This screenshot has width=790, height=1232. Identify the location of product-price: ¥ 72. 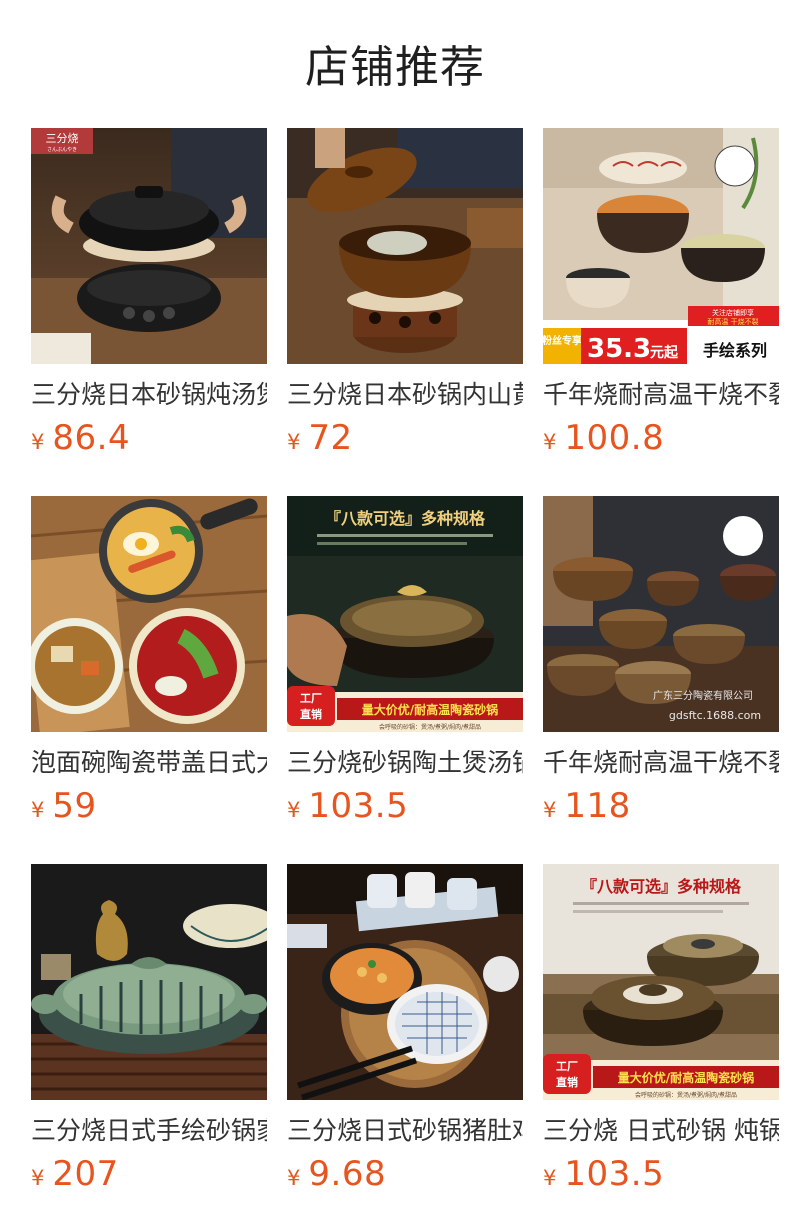
(405, 438).